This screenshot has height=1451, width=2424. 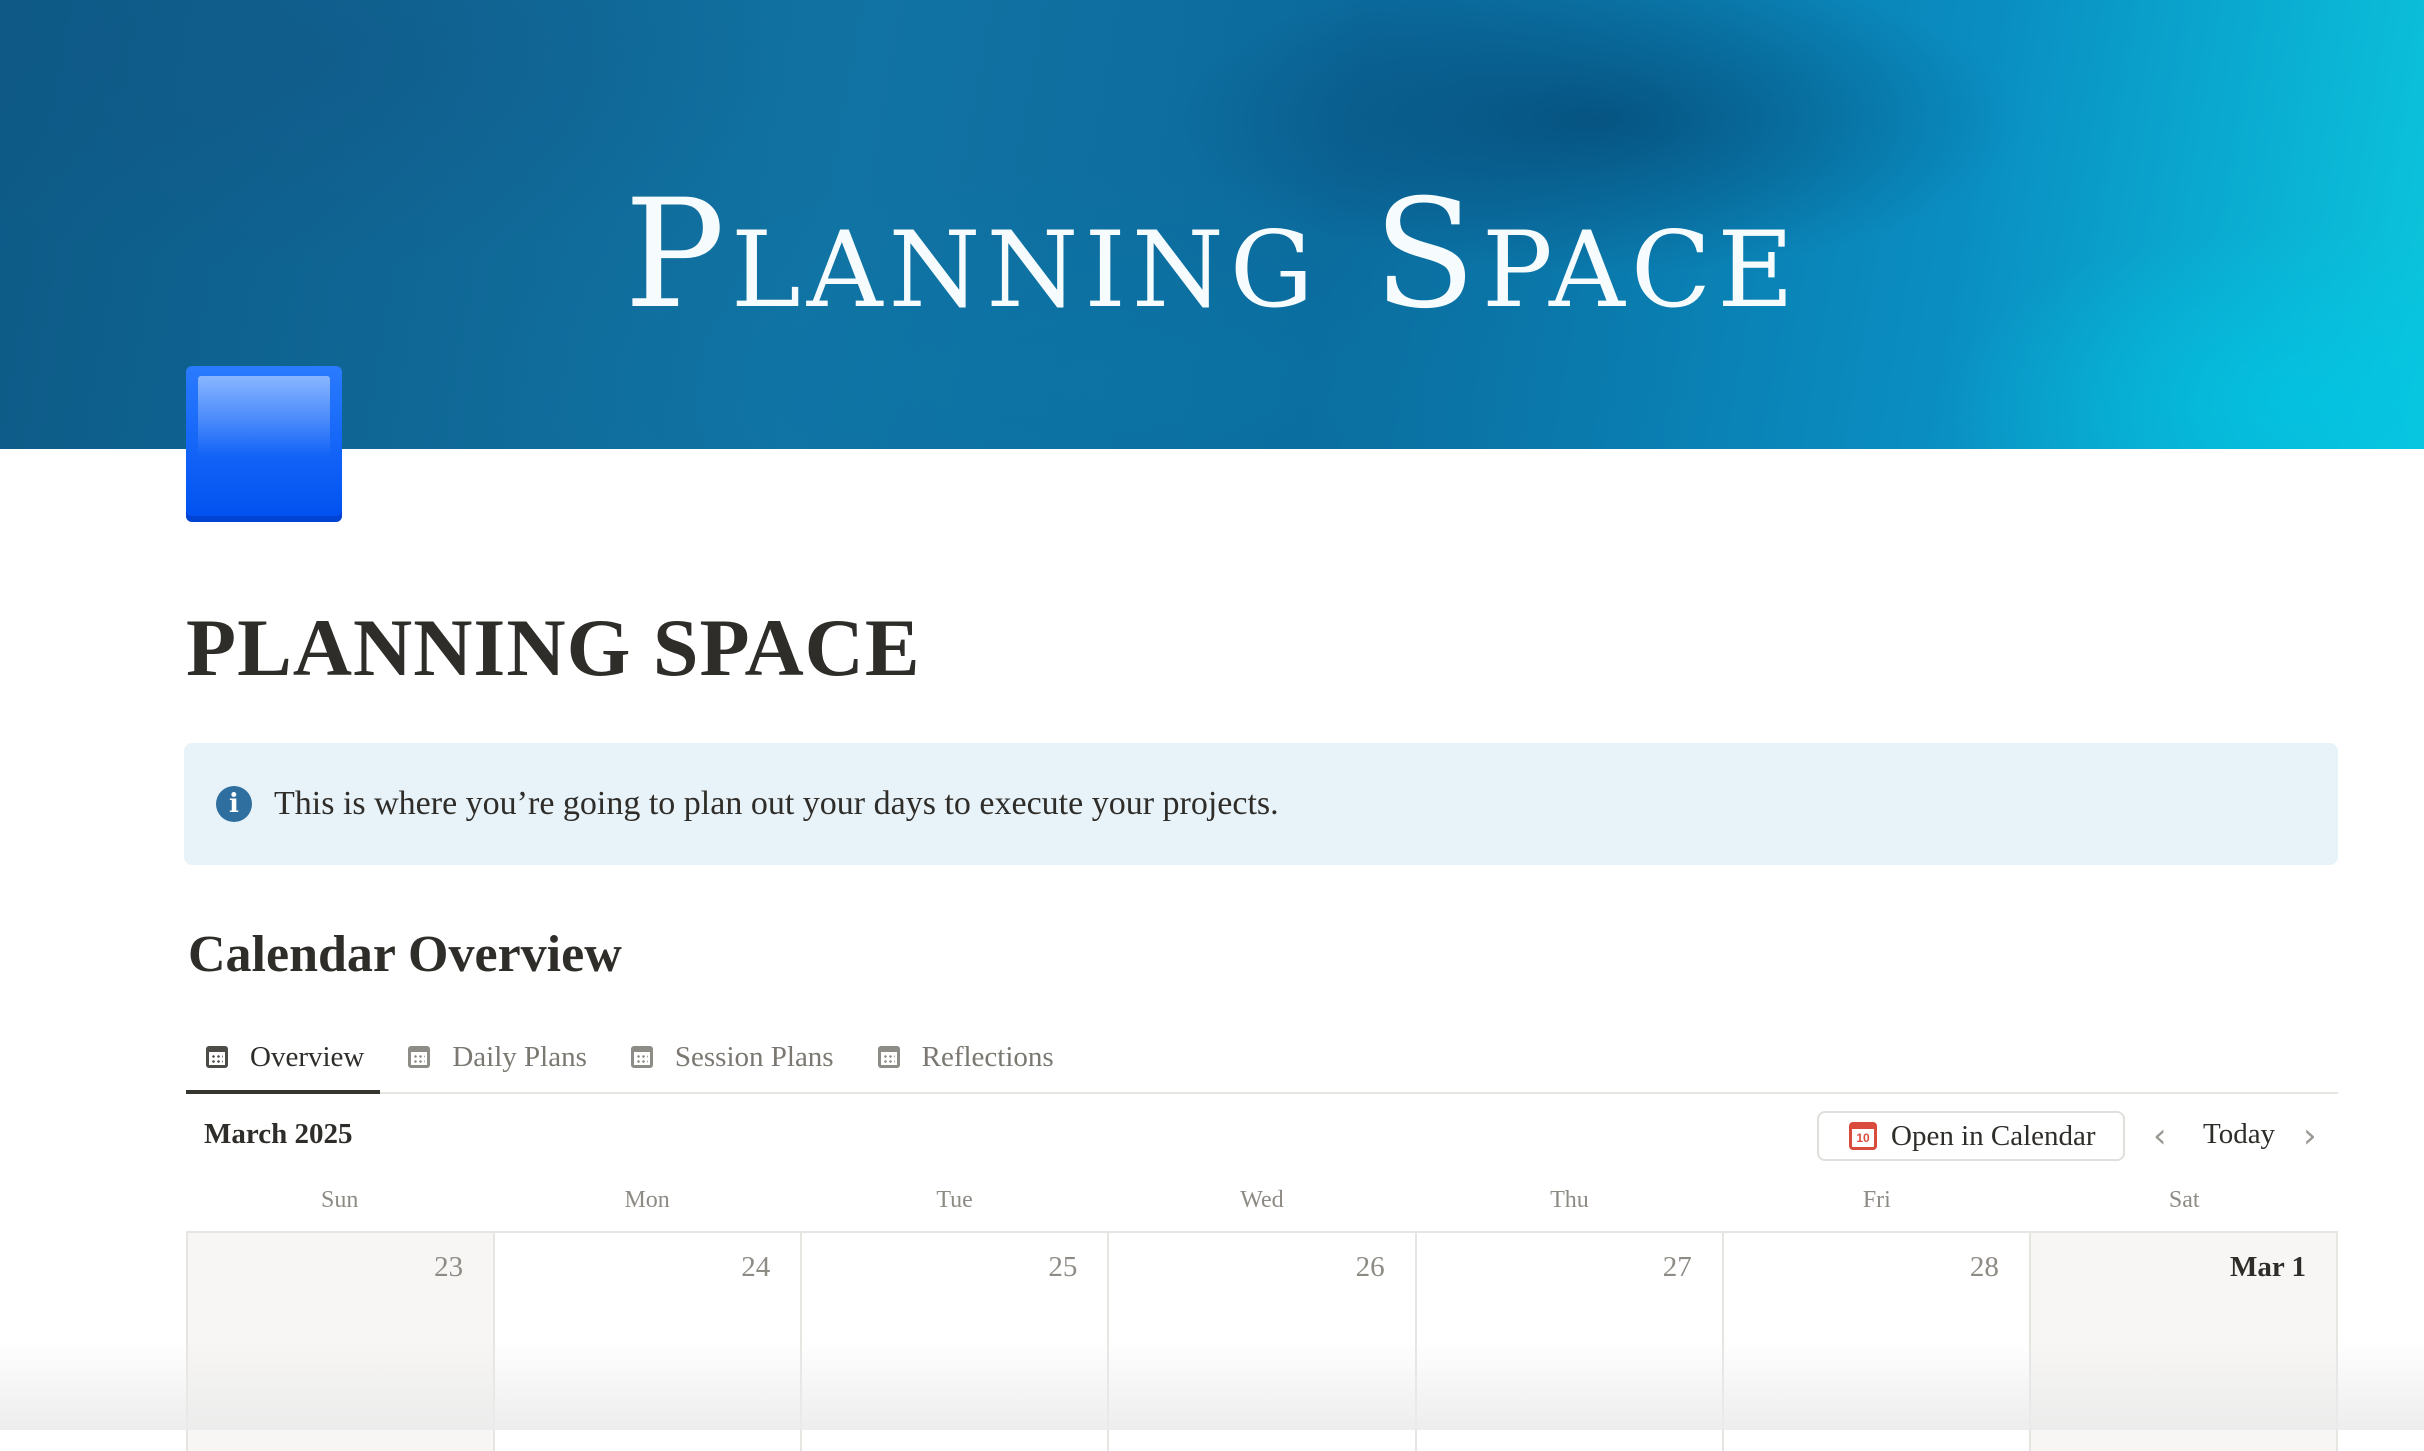 I want to click on day-cell: 27, so click(x=1570, y=1342).